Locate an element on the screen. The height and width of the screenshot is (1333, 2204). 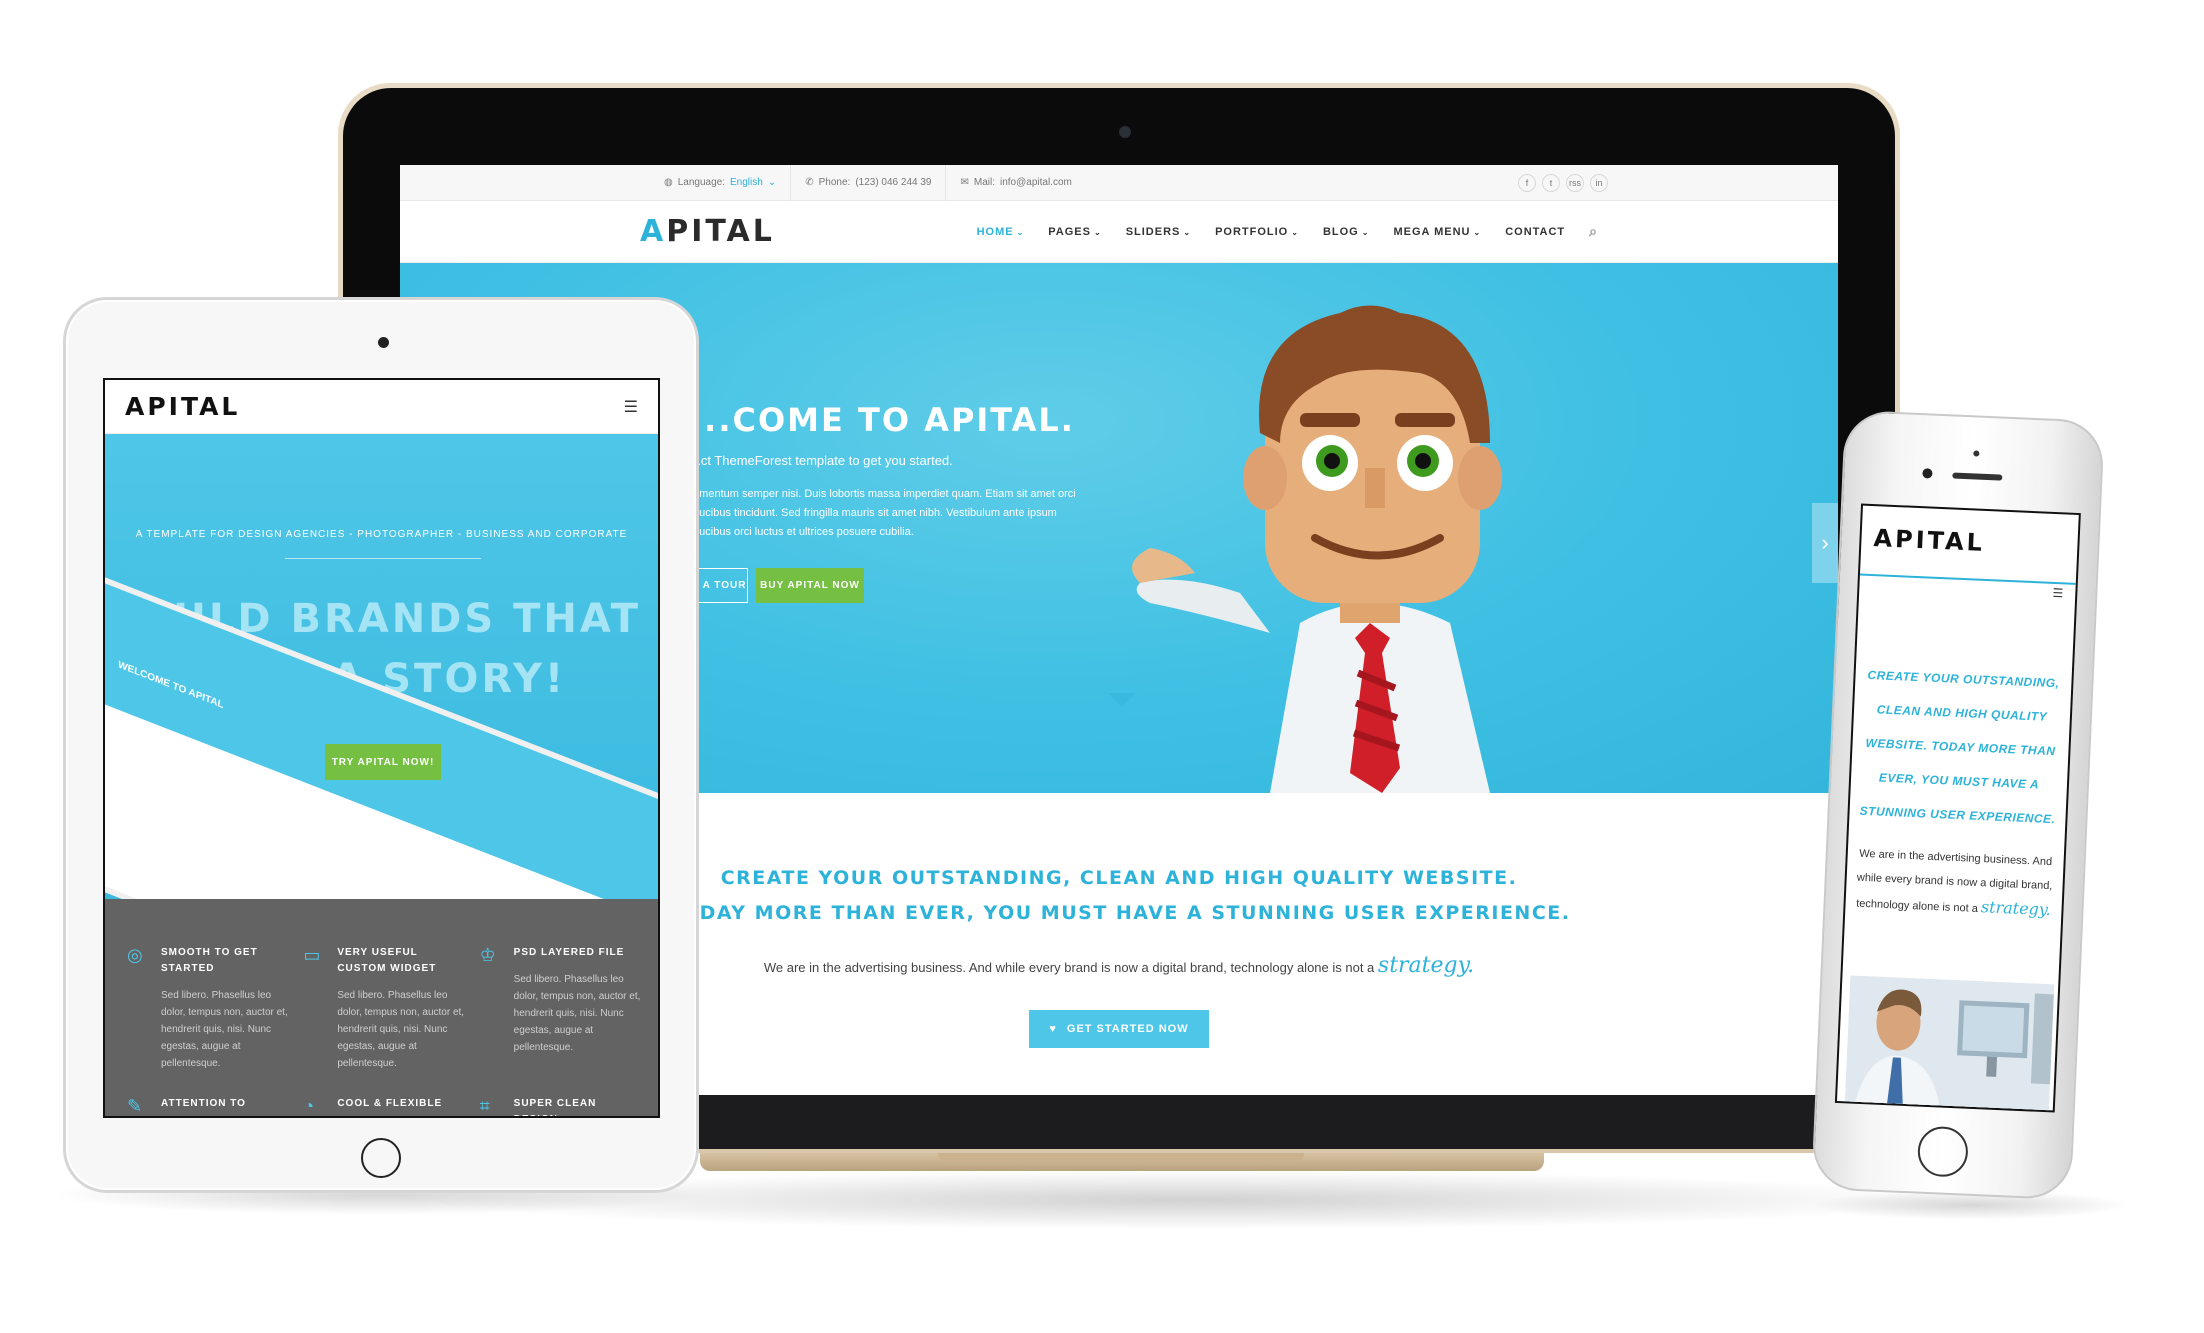
design-icon: ⌗ is located at coordinates (484, 1106).